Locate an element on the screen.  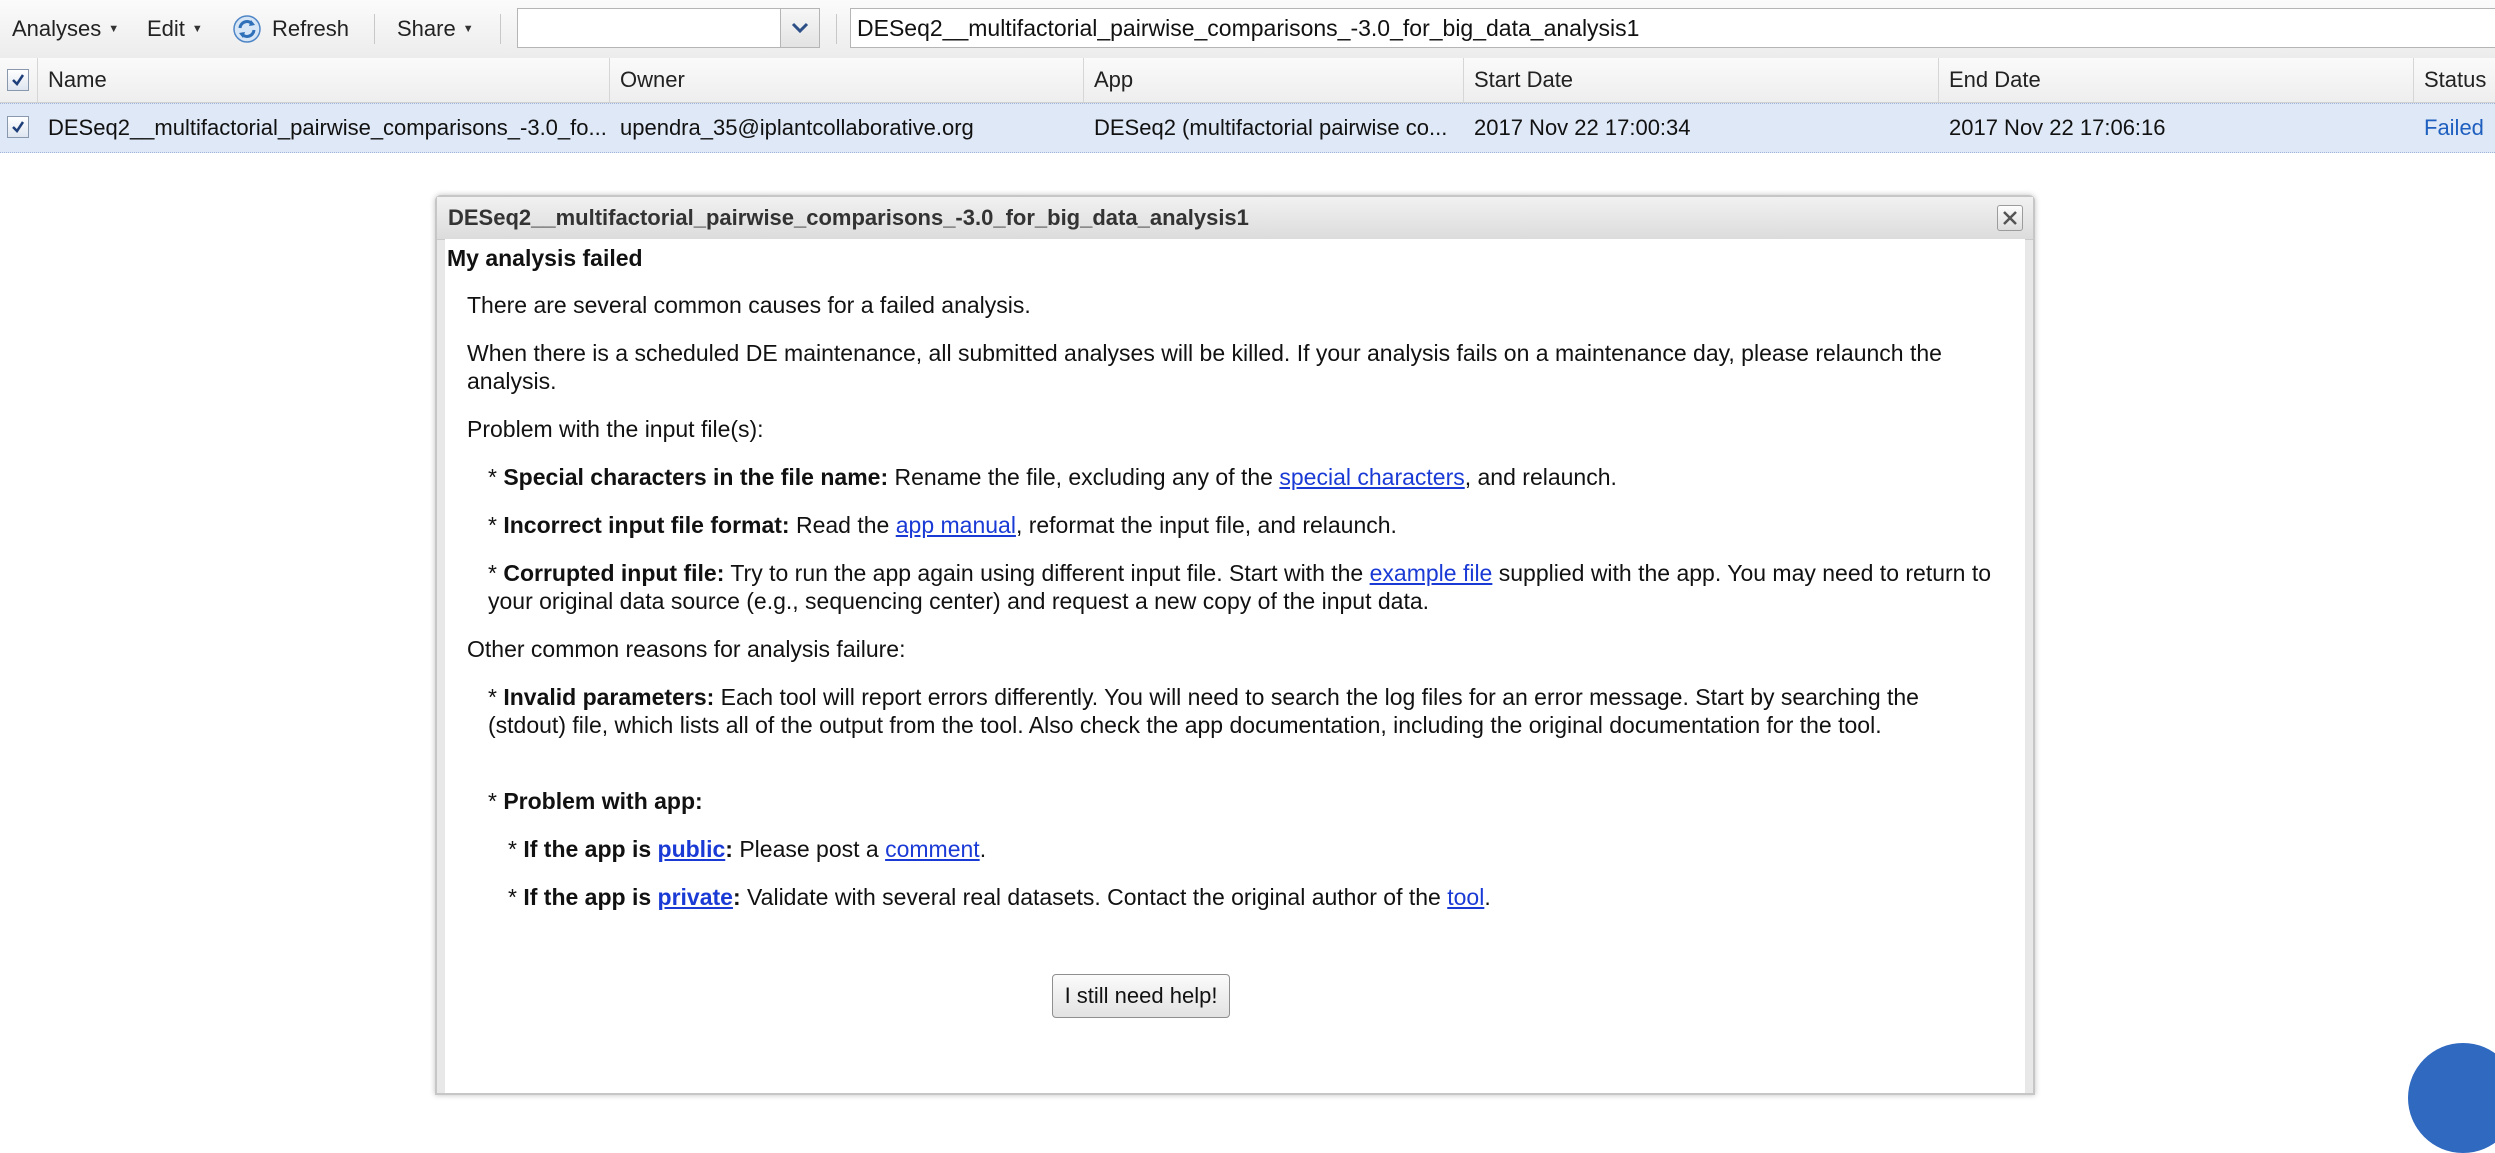
dialog-heading: My analysis failed is located at coordinates (545, 258).